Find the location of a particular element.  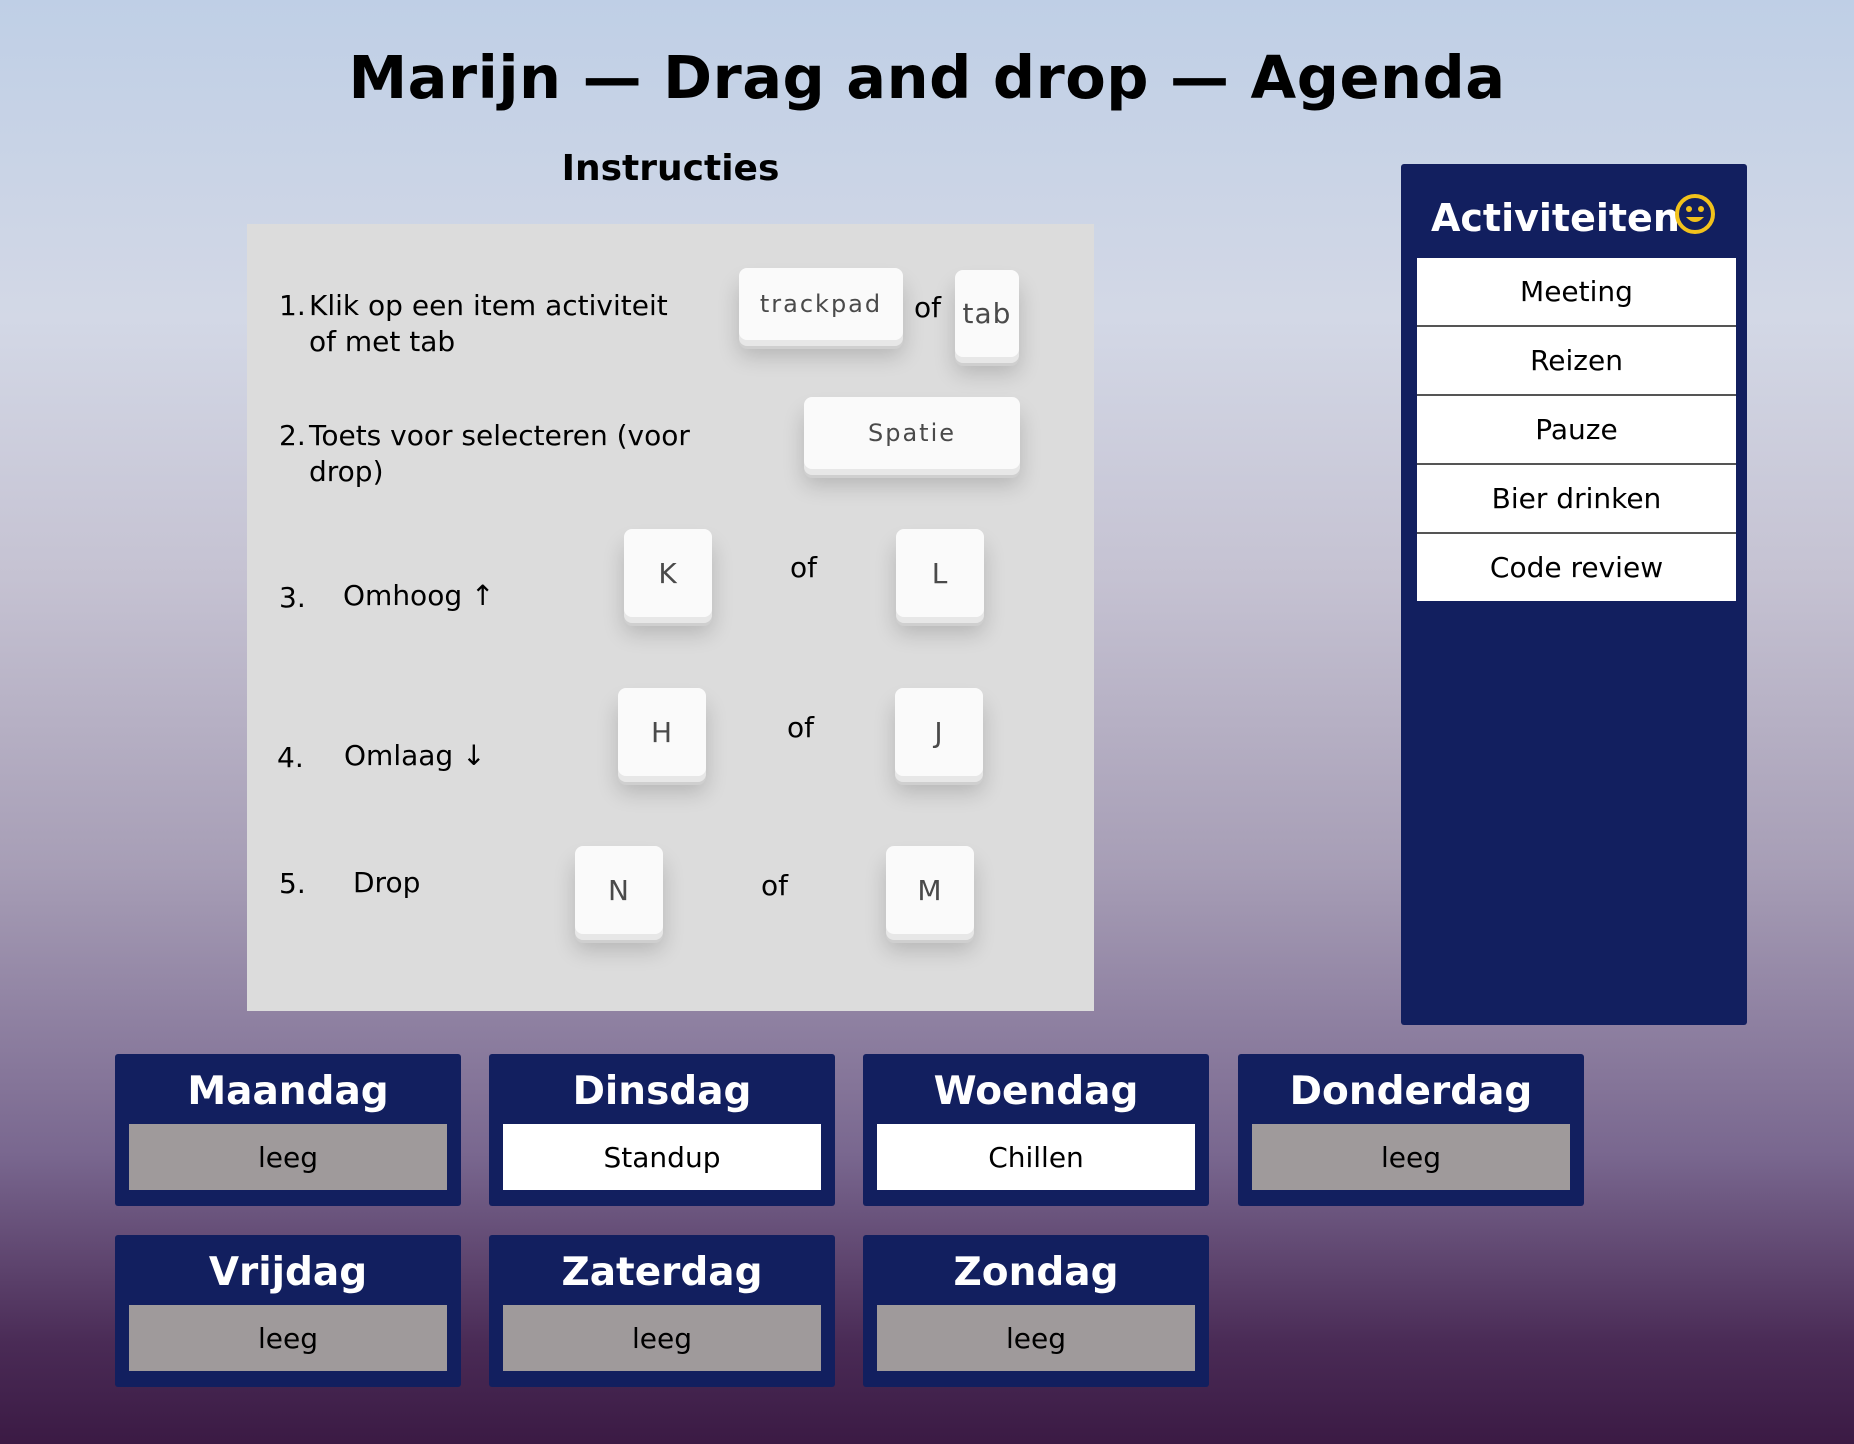

activity-item-reizen: Reizen is located at coordinates (1576, 361).